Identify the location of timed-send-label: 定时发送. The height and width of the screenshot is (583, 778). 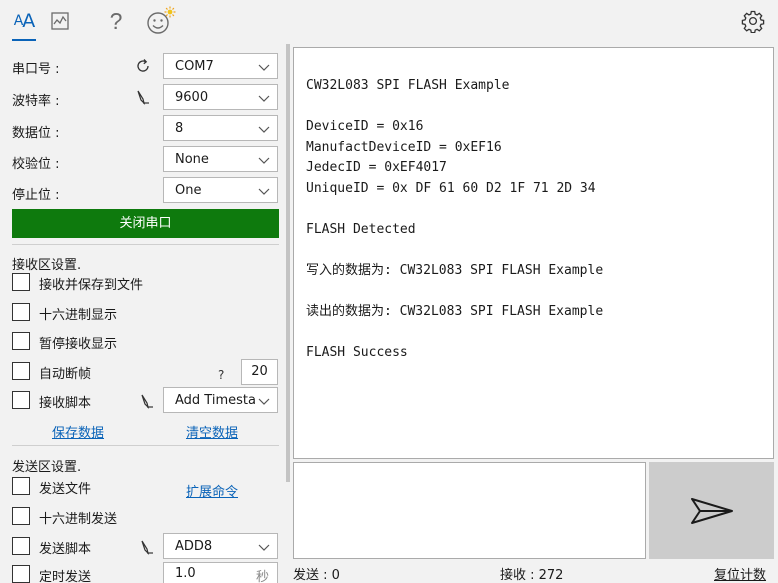
(65, 576).